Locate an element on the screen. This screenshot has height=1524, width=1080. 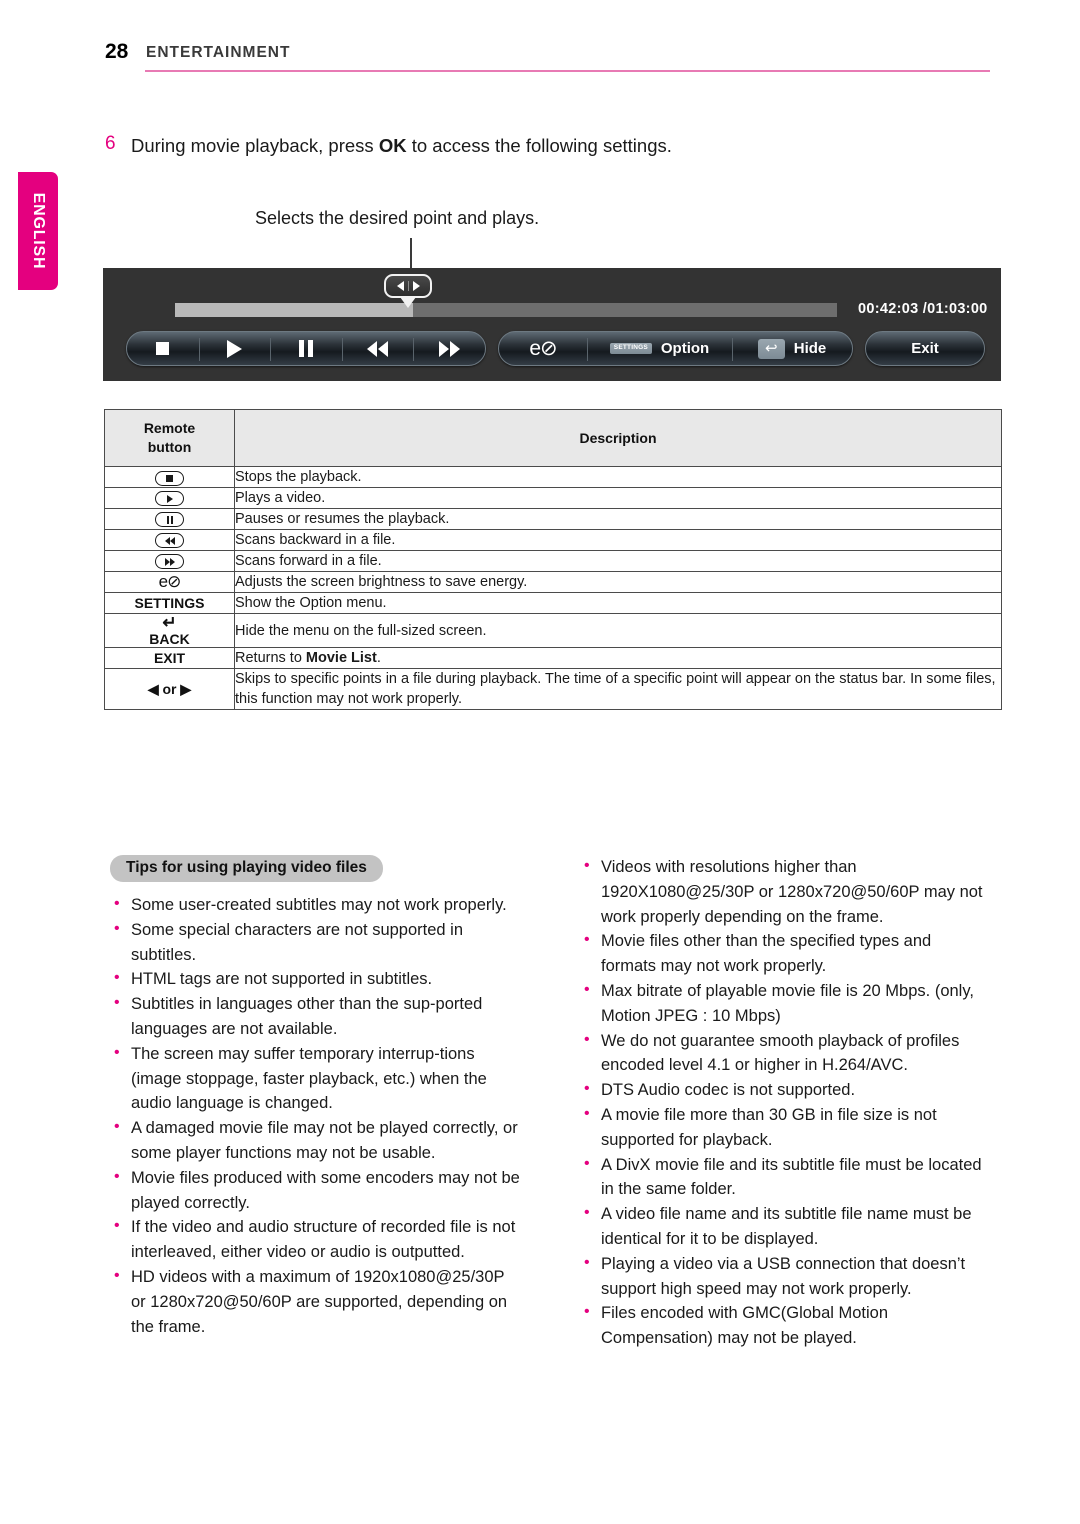
exit-key-label: EXIT is located at coordinates (169, 658).